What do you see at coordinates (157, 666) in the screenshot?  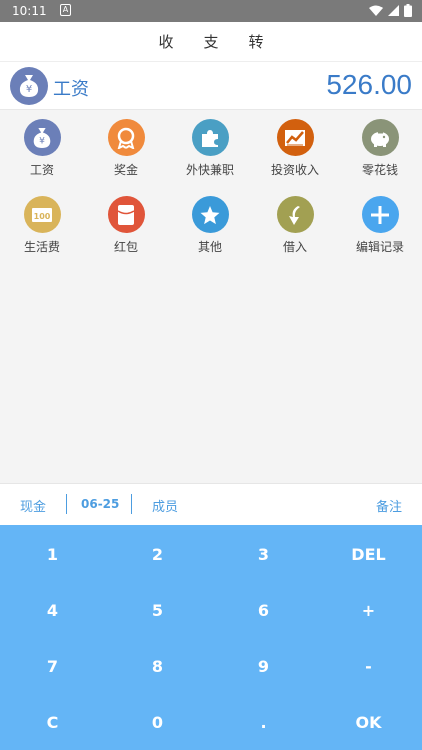 I see `key-8: 8` at bounding box center [157, 666].